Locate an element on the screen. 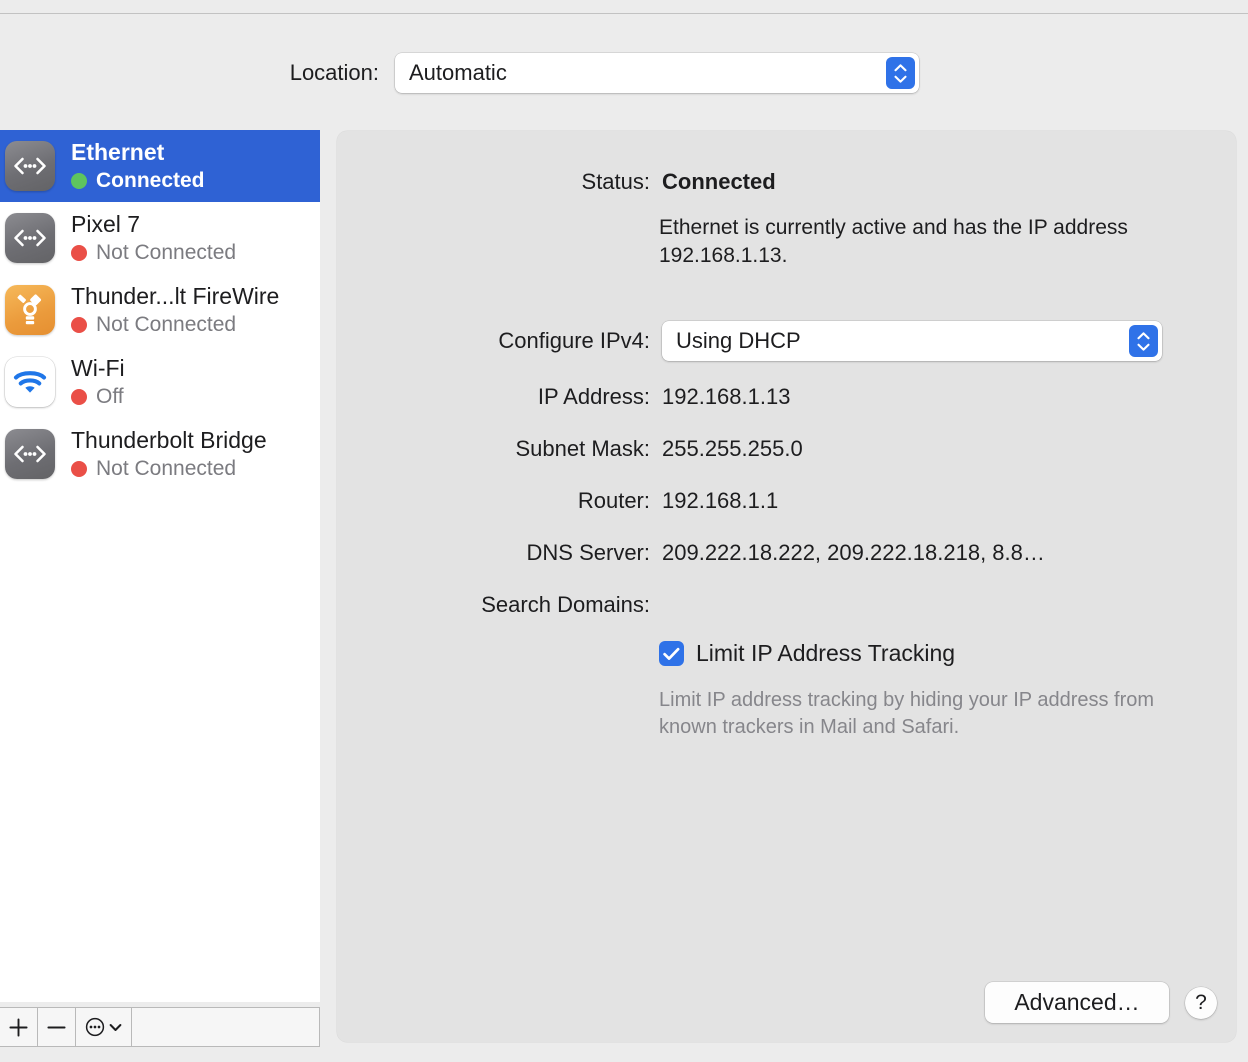 The width and height of the screenshot is (1248, 1062). sidebar-item-ethernet: Ethernet Connected is located at coordinates (160, 166).